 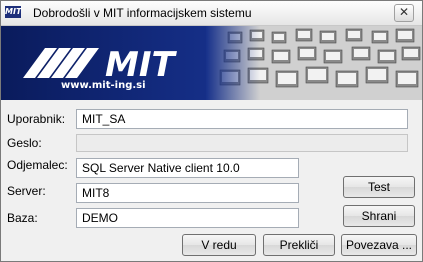 What do you see at coordinates (242, 143) in the screenshot?
I see `password-field` at bounding box center [242, 143].